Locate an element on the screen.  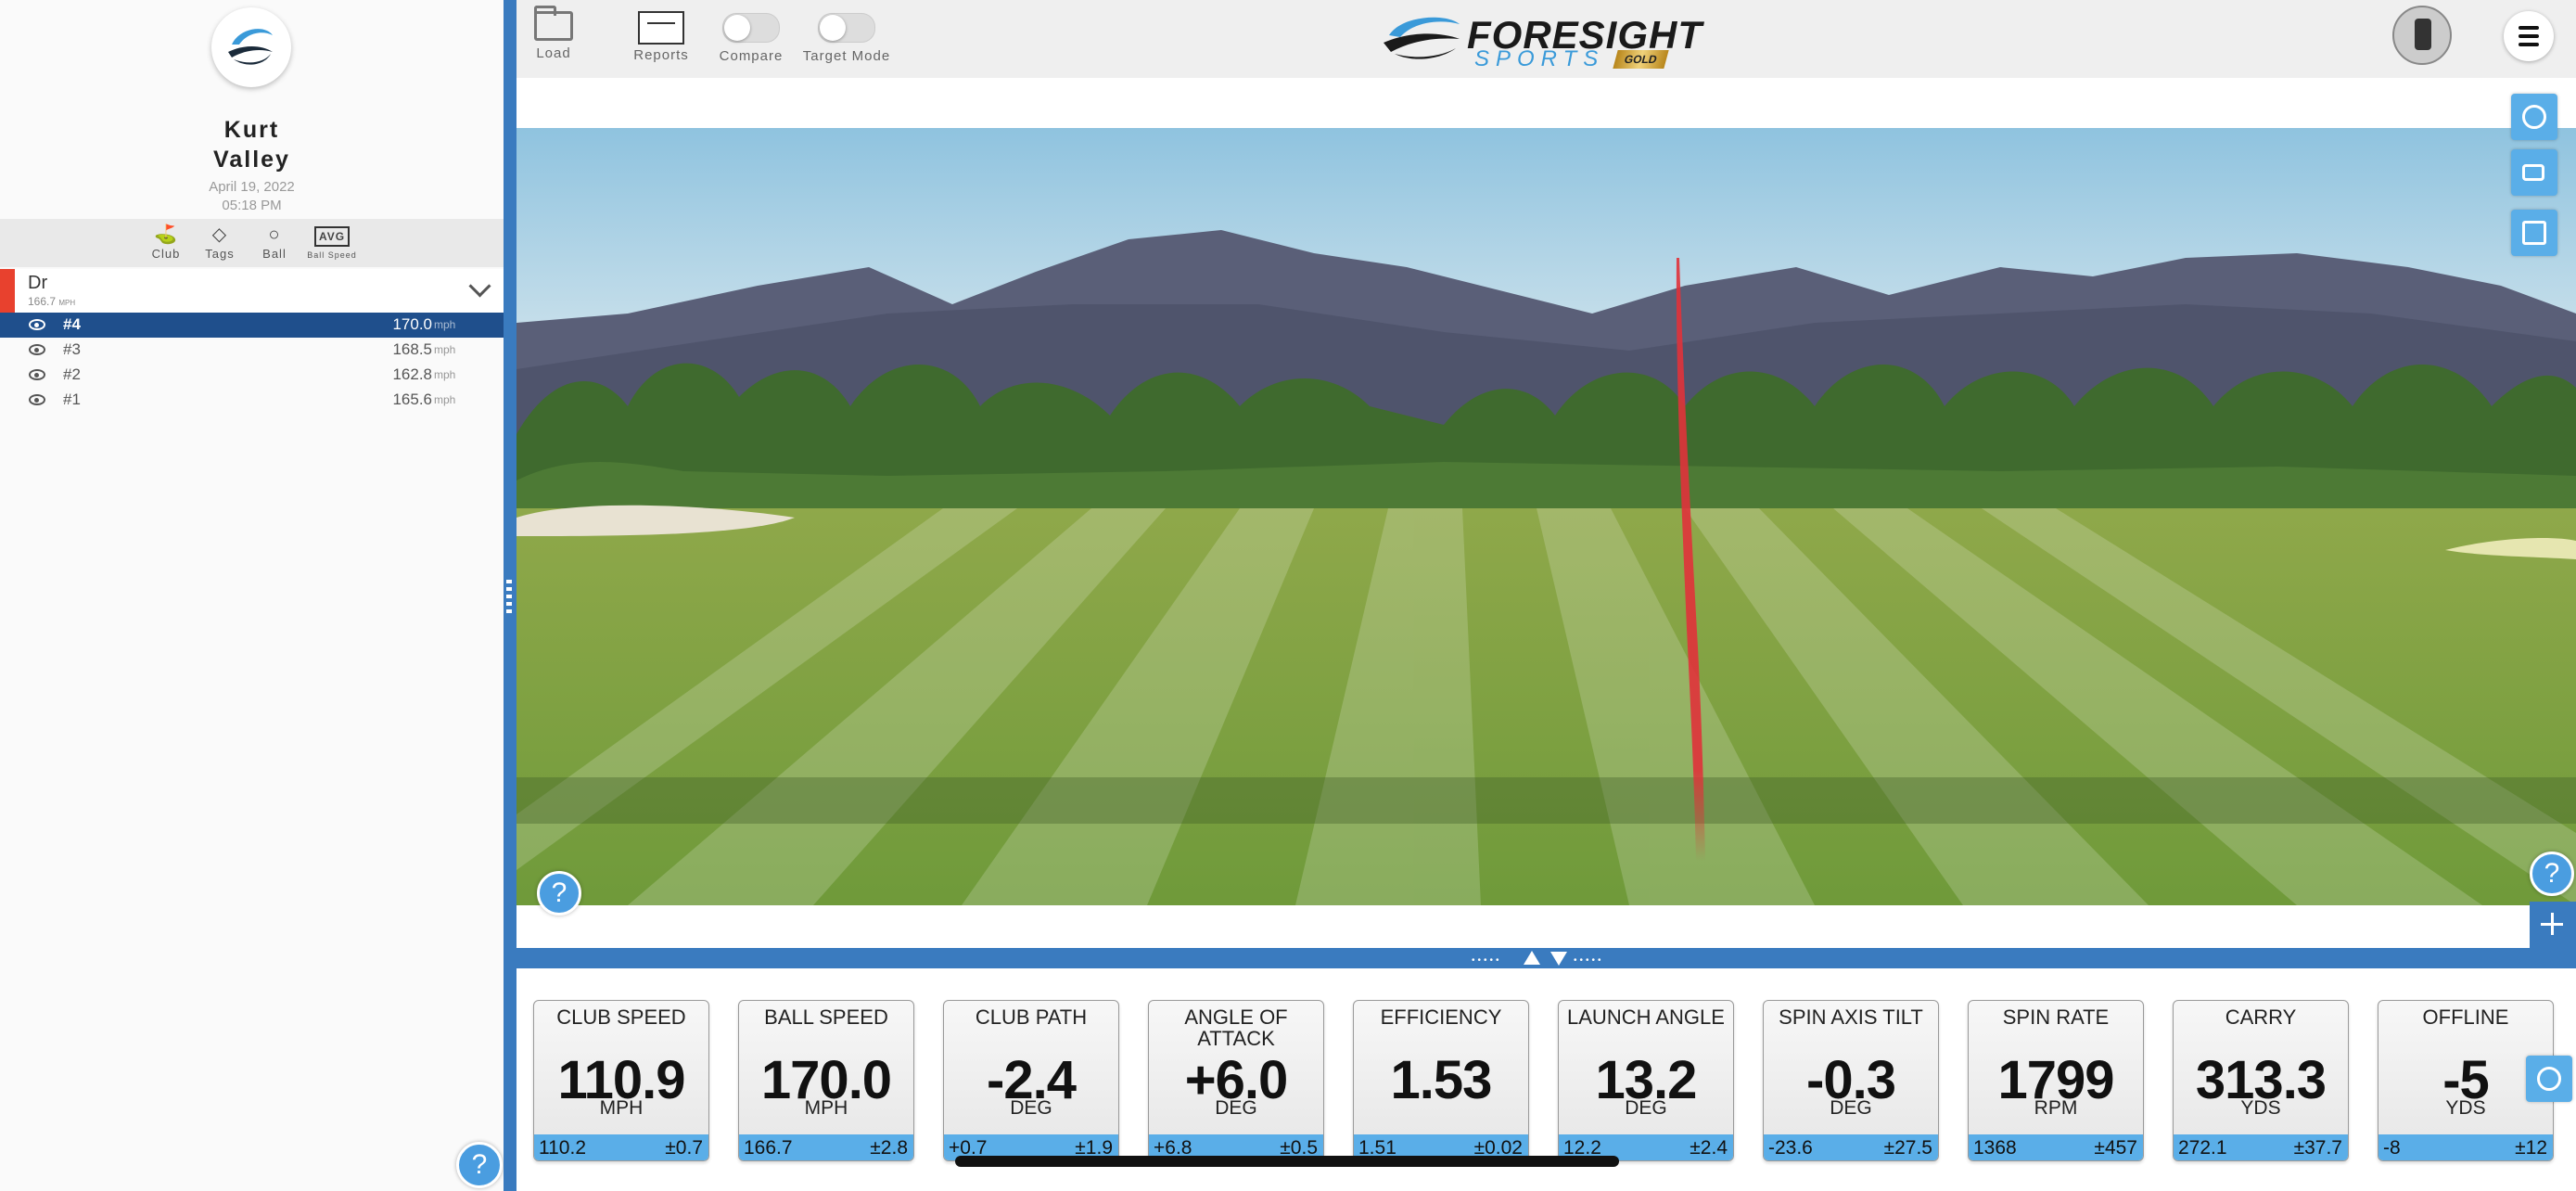
metric-tile-spin-rate: SPIN RATE 1799 RPM 1368 ±457 is located at coordinates (2056, 1080).